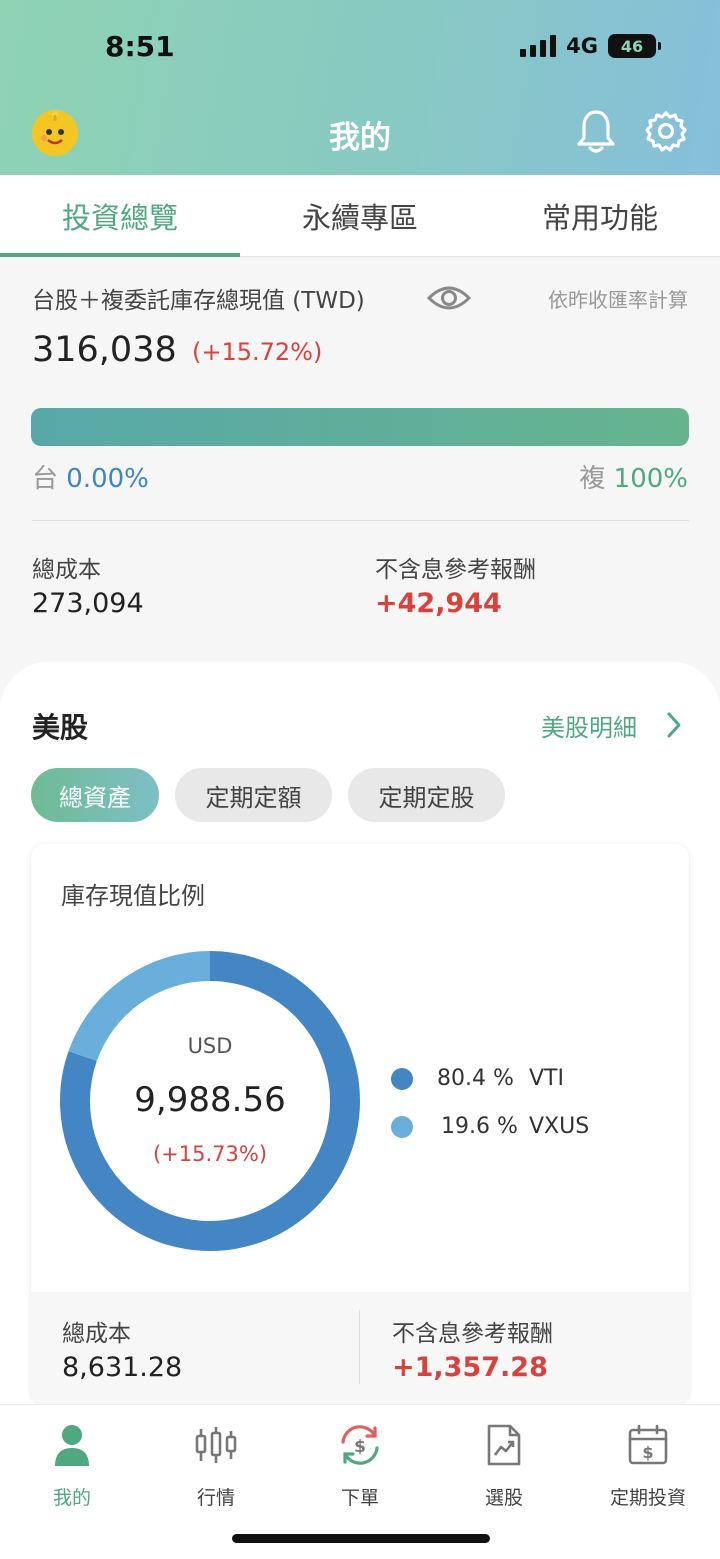 The height and width of the screenshot is (1559, 720). I want to click on legend-item-vti: 80.4 % VTI, so click(477, 1078).